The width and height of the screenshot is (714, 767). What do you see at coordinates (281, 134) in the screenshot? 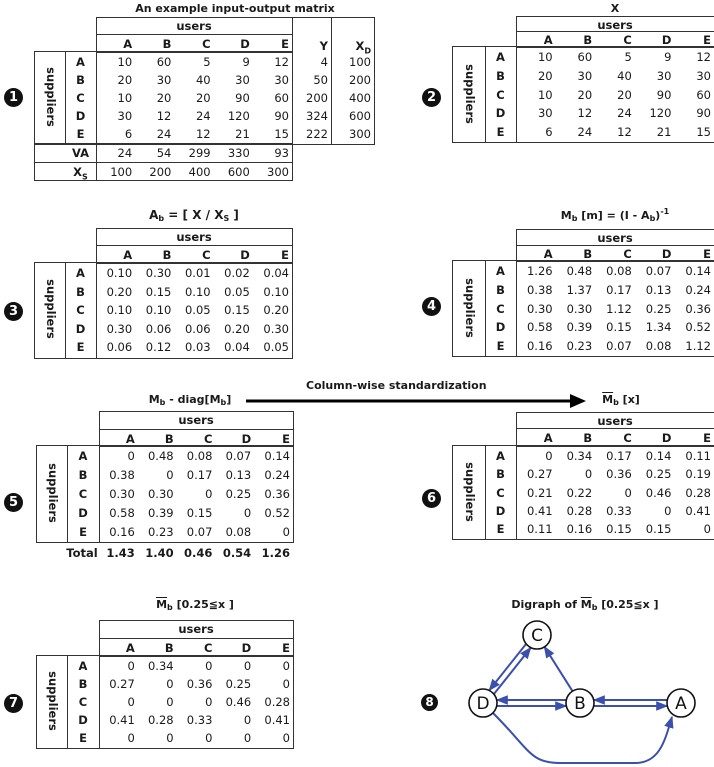
I see `matrix-cell: 15` at bounding box center [281, 134].